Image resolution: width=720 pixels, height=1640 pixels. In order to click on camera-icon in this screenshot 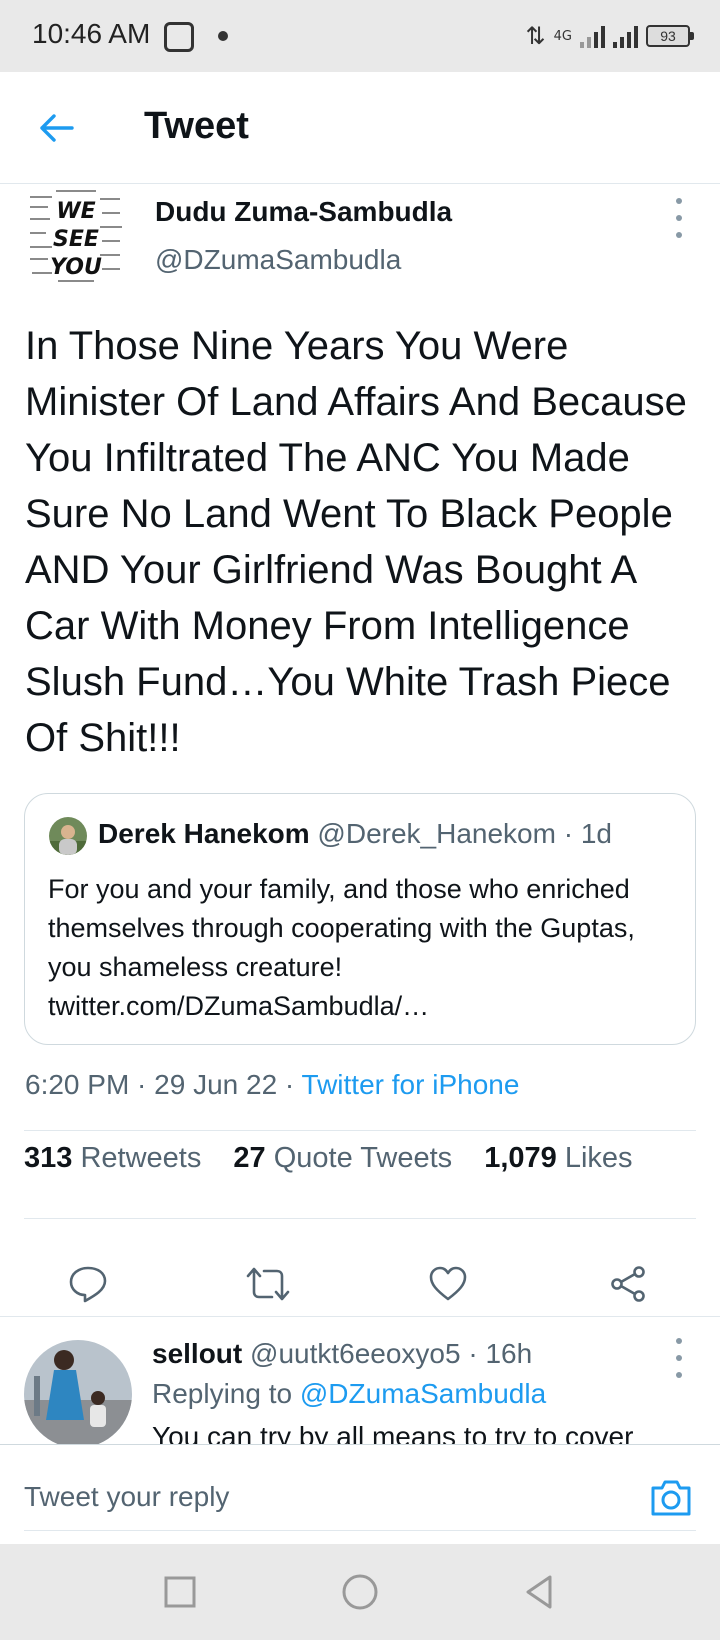, I will do `click(671, 1498)`.